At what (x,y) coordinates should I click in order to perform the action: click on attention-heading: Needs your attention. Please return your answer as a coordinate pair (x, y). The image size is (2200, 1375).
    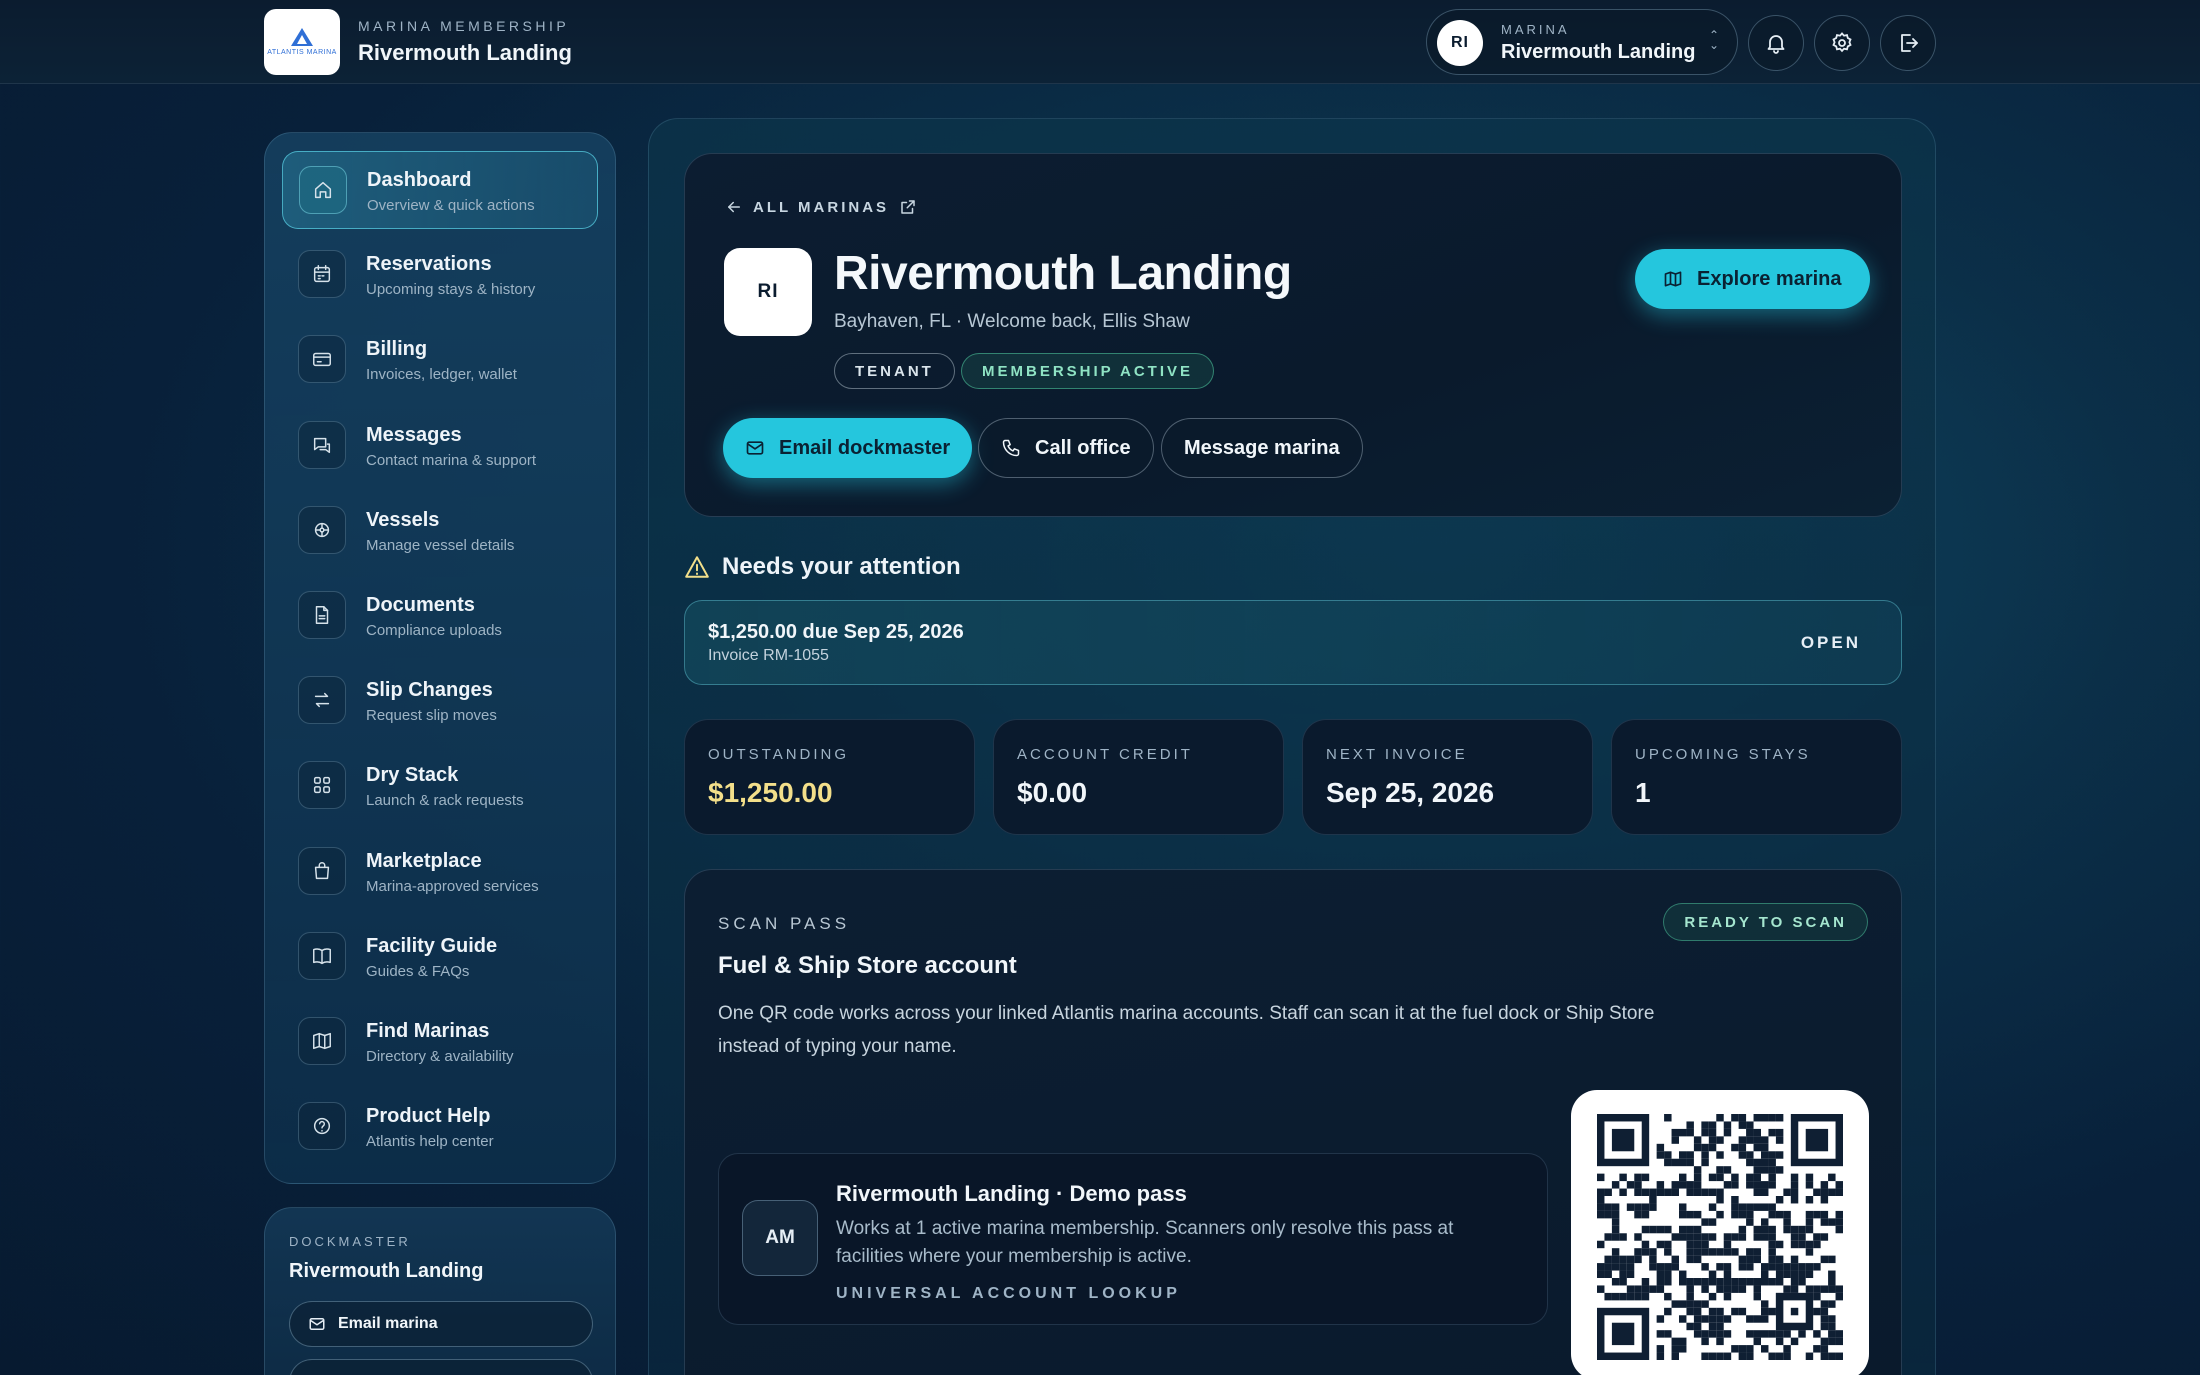
    Looking at the image, I should click on (822, 567).